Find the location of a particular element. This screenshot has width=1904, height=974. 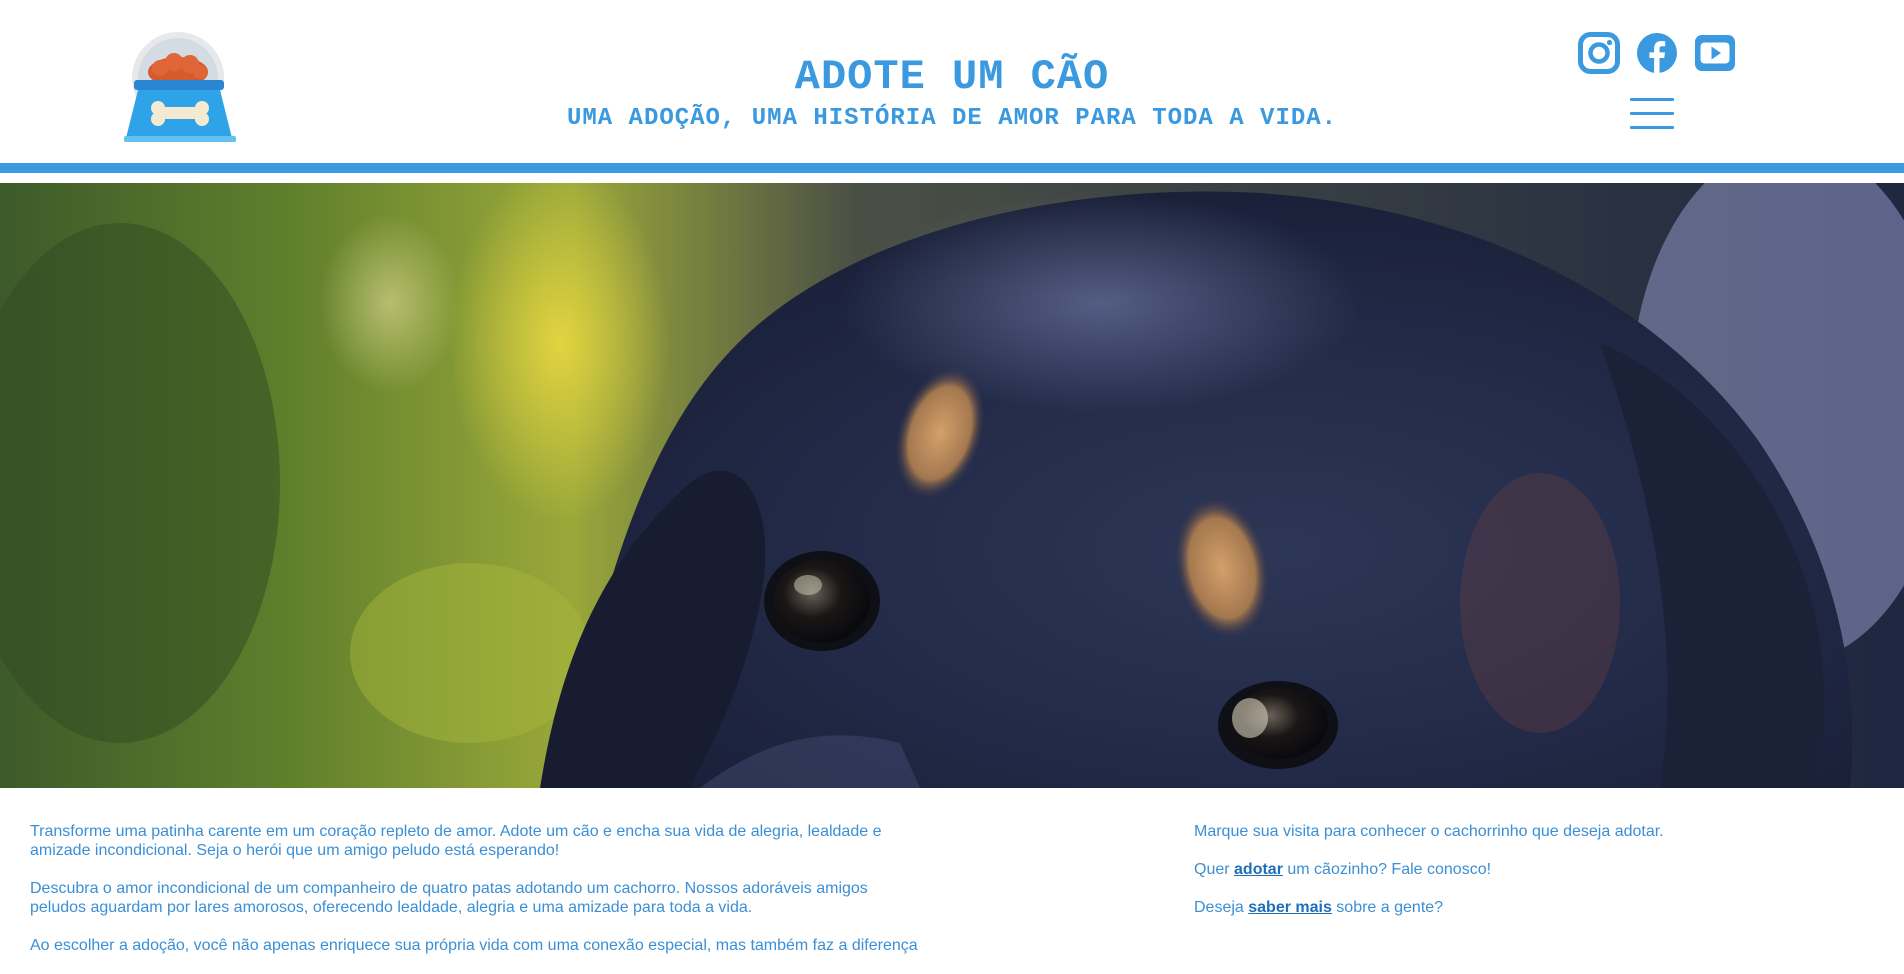

more-text: Deseja saber mais sobre a gente? is located at coordinates (1319, 907).